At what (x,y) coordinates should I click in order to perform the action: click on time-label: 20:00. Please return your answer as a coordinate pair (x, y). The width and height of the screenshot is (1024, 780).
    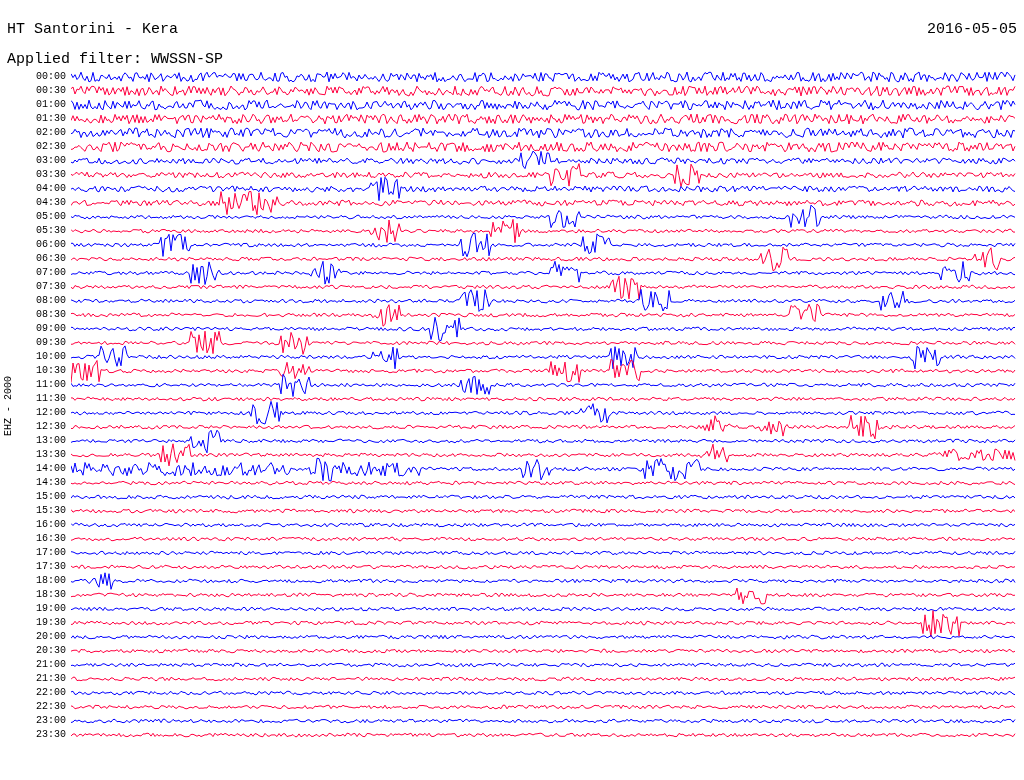
    Looking at the image, I should click on (51, 637).